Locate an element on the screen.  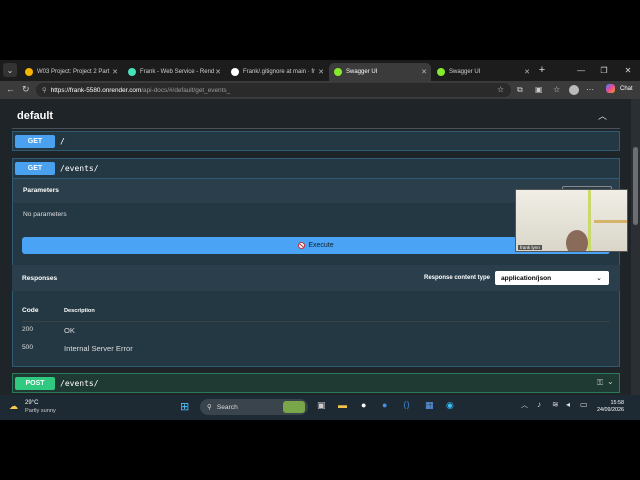
minimize-icon: — is located at coordinates (581, 70).